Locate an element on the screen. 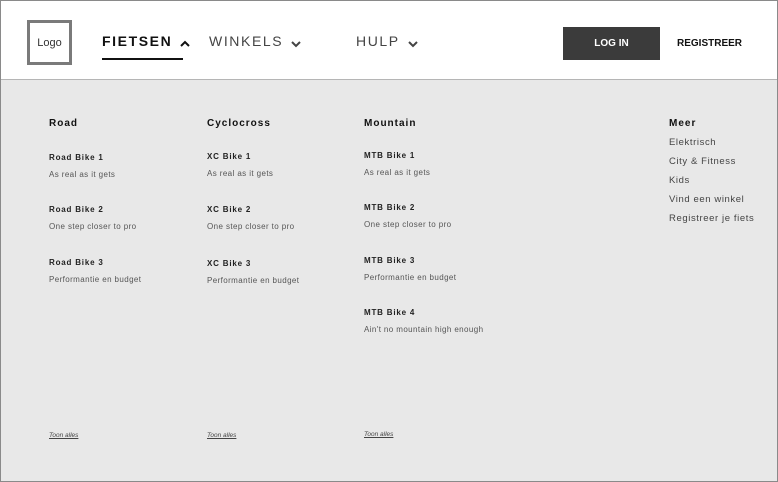 This screenshot has width=778, height=482. product-description: Ain't no mountain high enough is located at coordinates (424, 329).